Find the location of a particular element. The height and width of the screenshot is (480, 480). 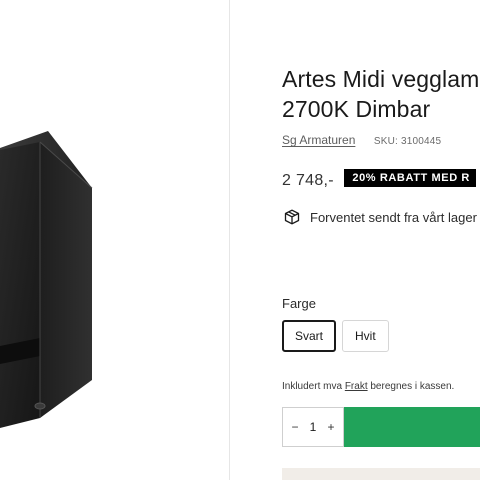

discount-badge: 20% RABATT MED R is located at coordinates (410, 178).